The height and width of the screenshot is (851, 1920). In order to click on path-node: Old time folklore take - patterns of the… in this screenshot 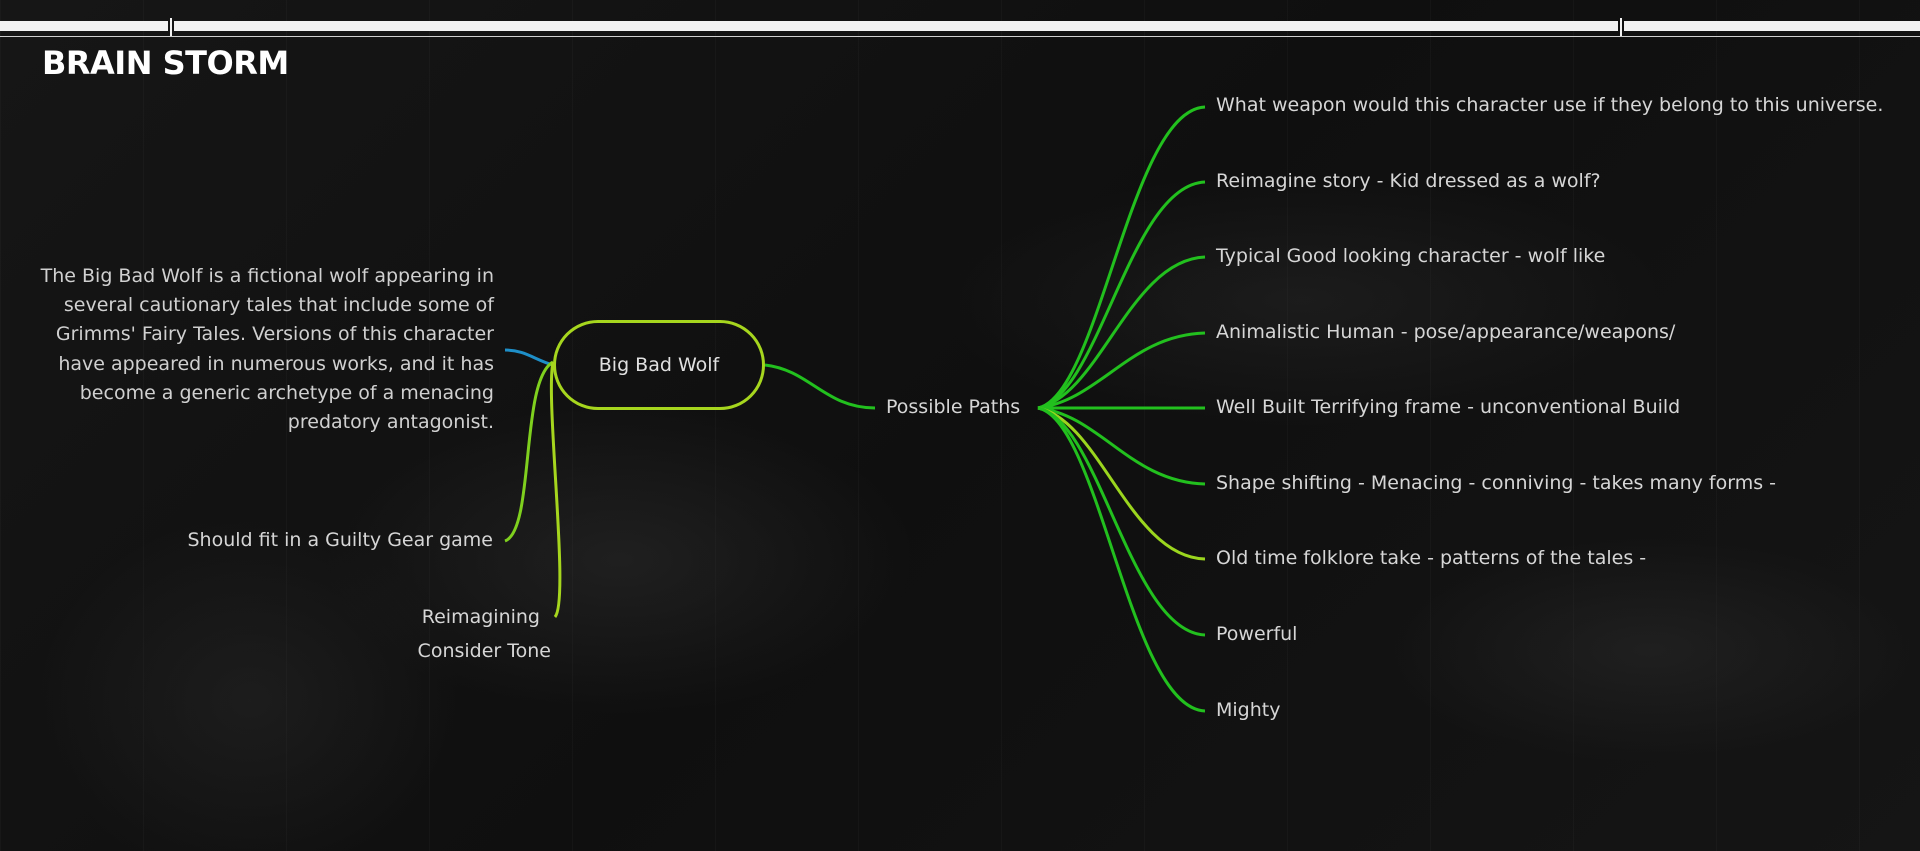, I will do `click(1431, 558)`.